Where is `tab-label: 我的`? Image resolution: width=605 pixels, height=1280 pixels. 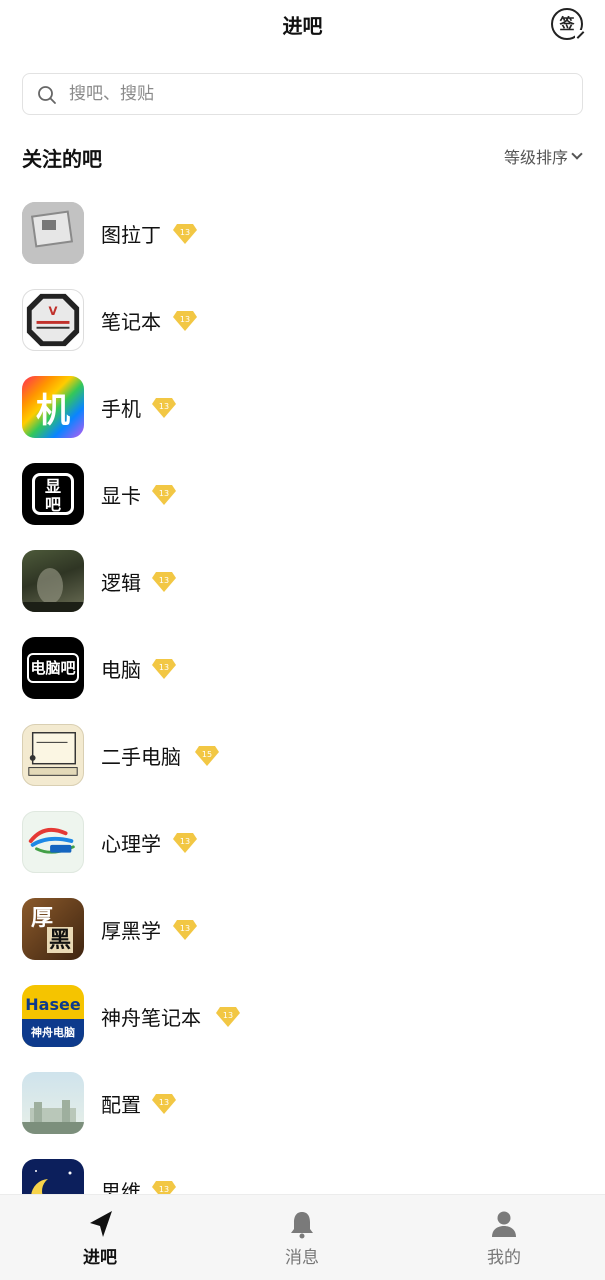
tab-label: 我的 is located at coordinates (504, 1258).